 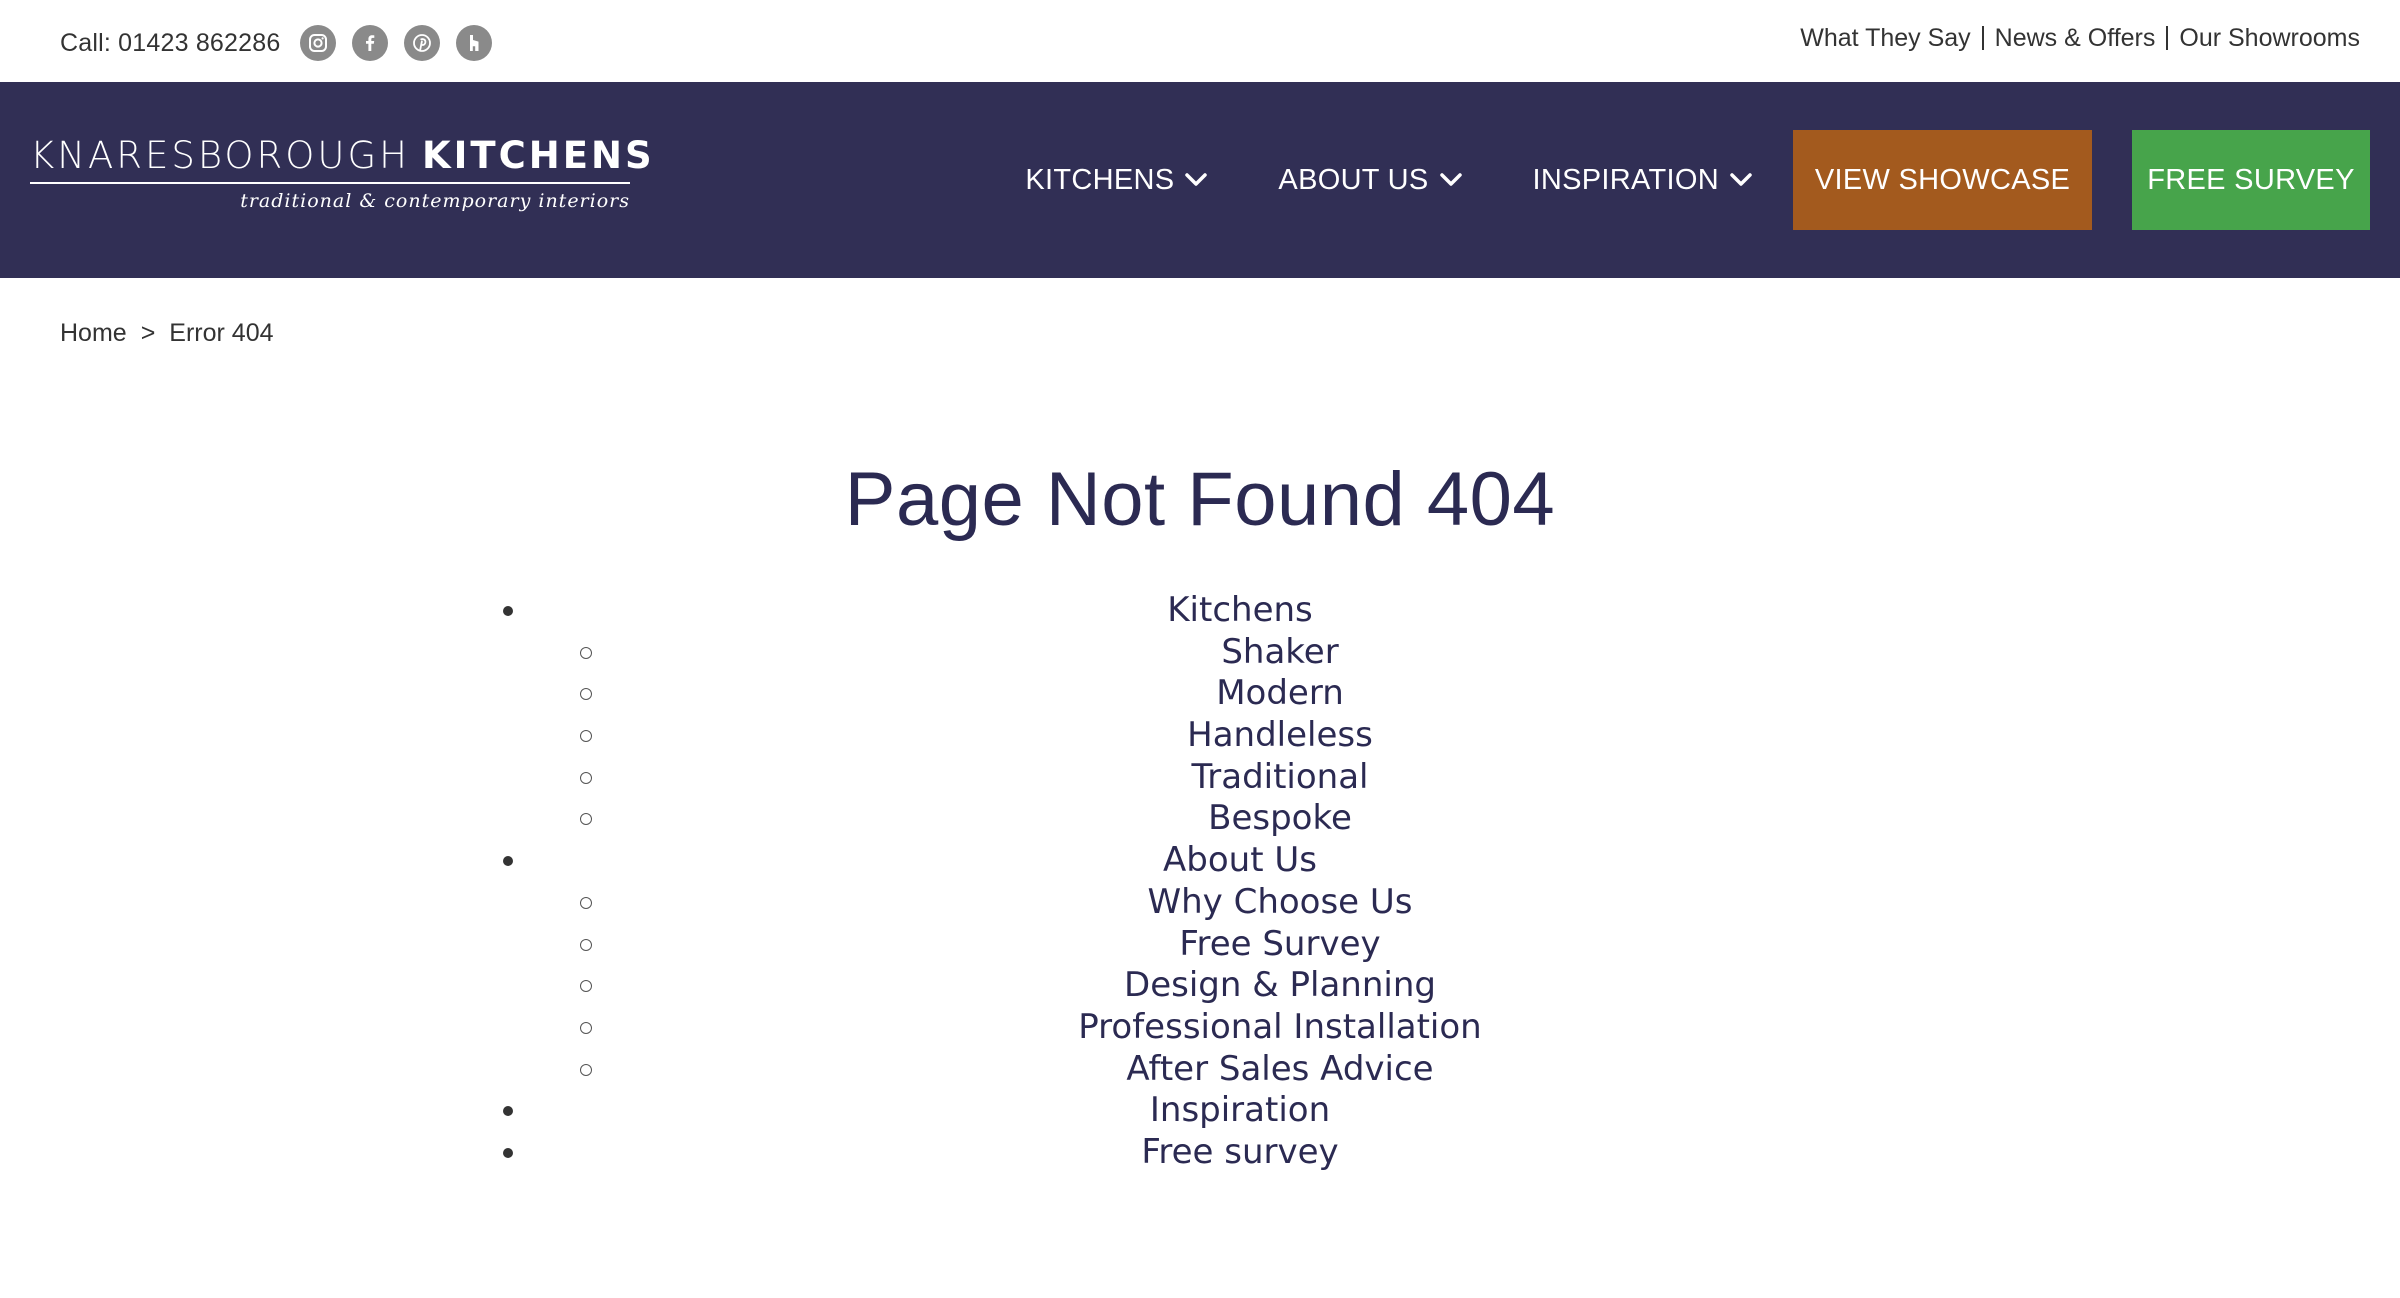 I want to click on list-item: Bespoke, so click(x=1240, y=819).